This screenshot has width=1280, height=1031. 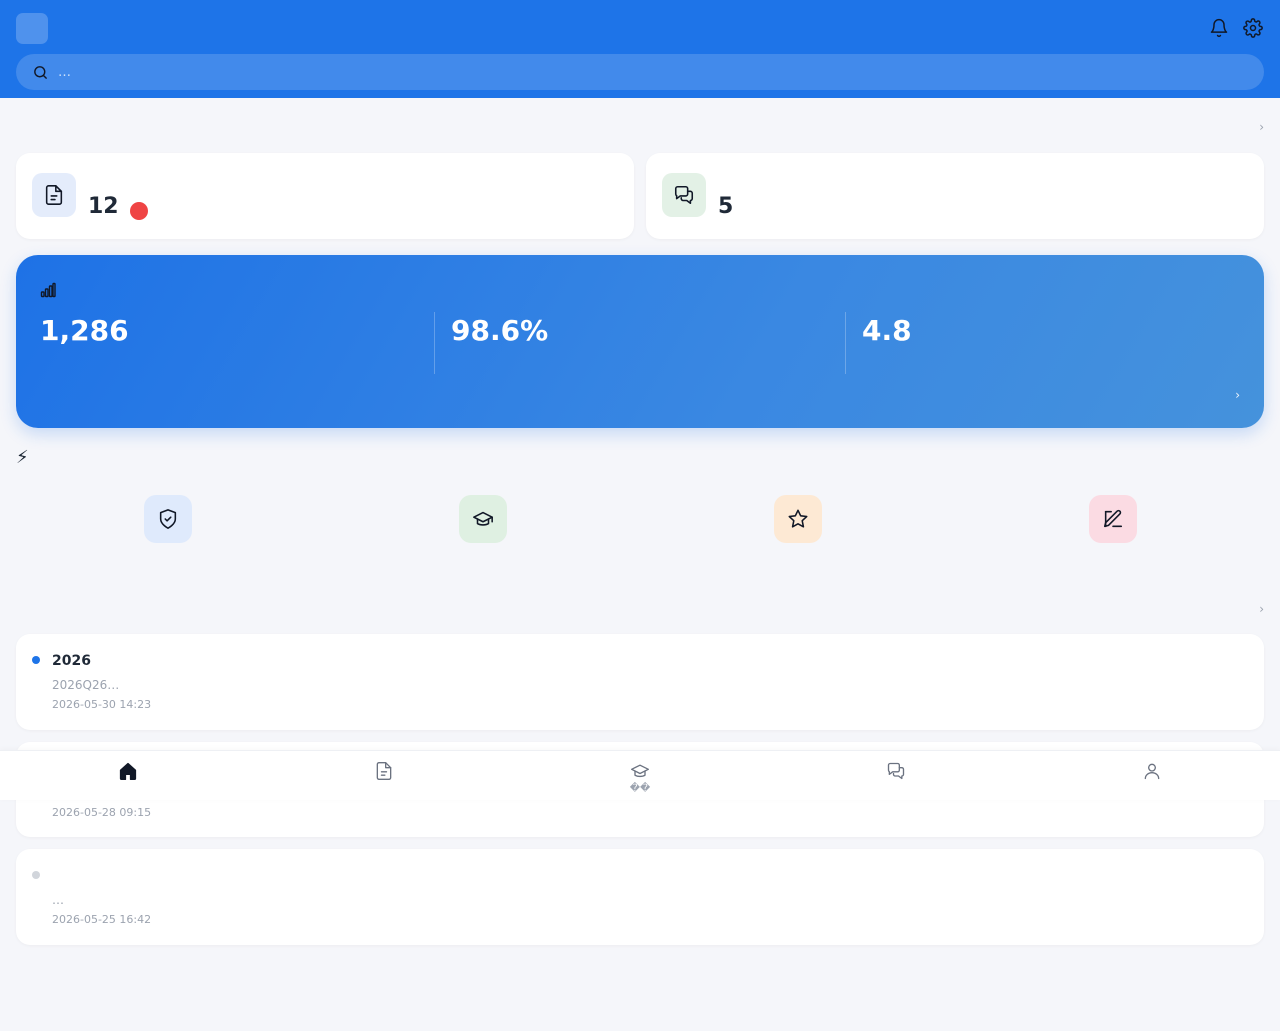 I want to click on shield-check-icon, so click(x=168, y=519).